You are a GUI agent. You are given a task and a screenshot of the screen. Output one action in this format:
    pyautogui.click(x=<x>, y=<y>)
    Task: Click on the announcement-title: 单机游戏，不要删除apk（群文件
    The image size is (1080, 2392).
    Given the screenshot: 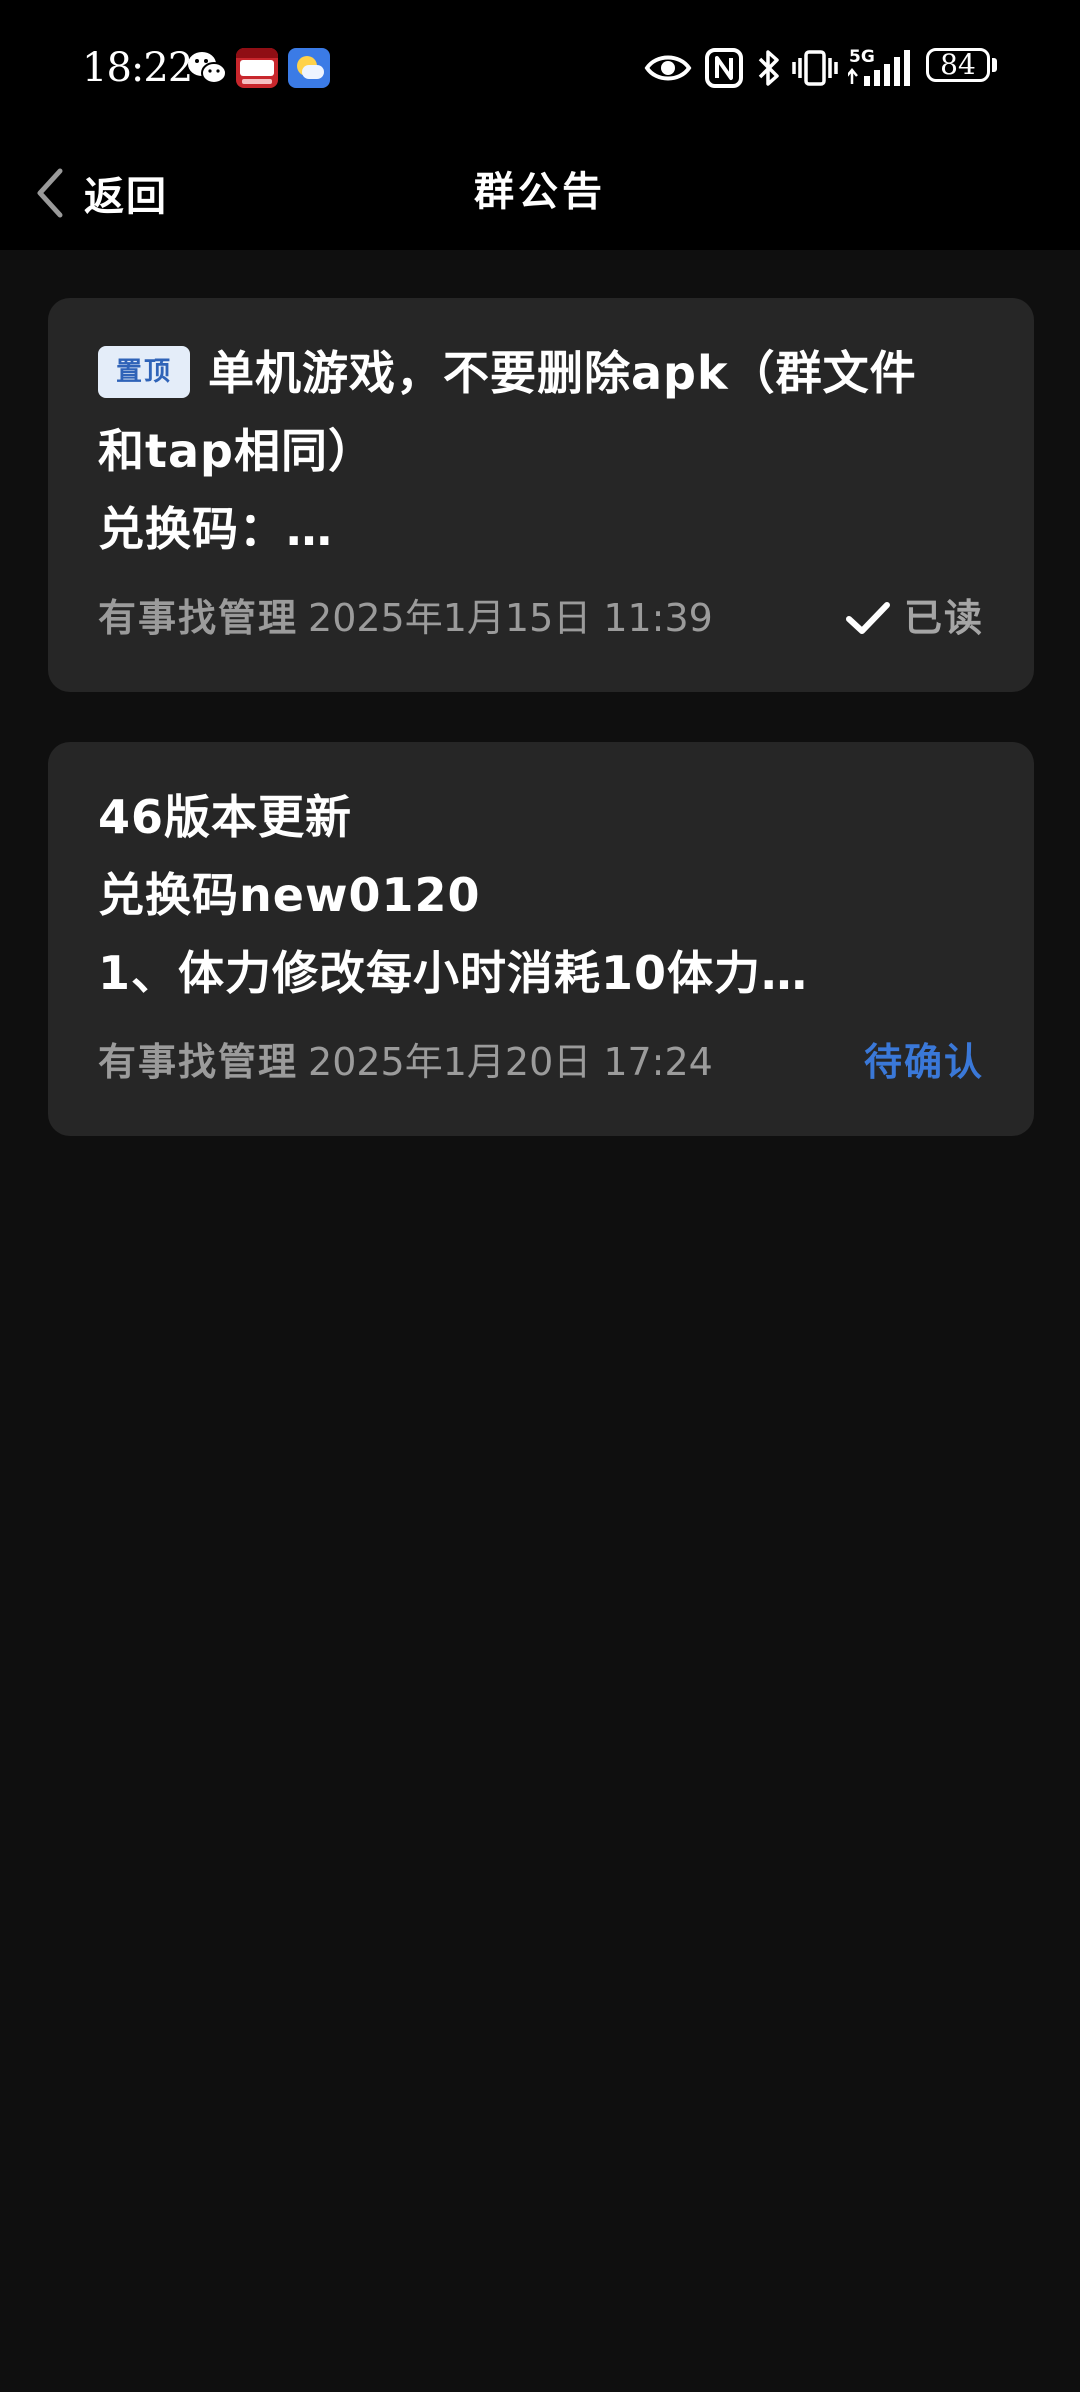 What is the action you would take?
    pyautogui.click(x=562, y=373)
    